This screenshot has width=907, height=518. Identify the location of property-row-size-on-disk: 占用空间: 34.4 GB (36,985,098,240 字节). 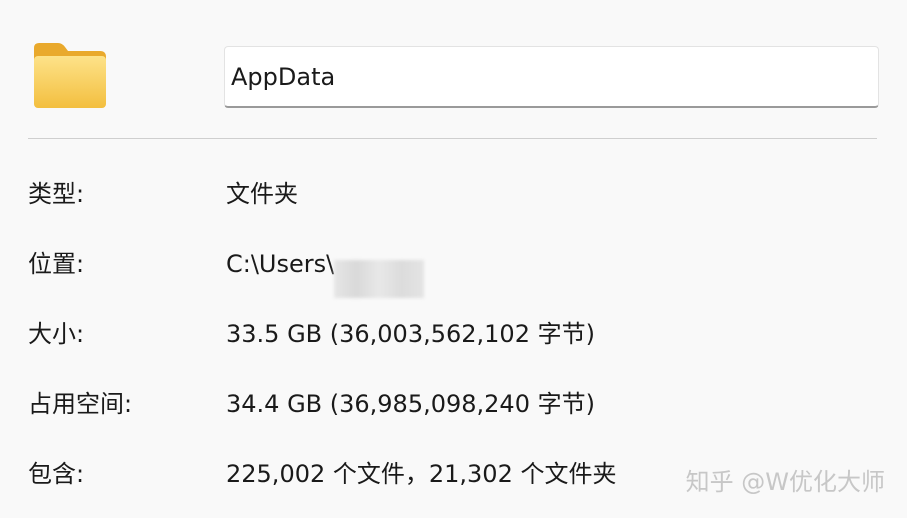
(453, 404).